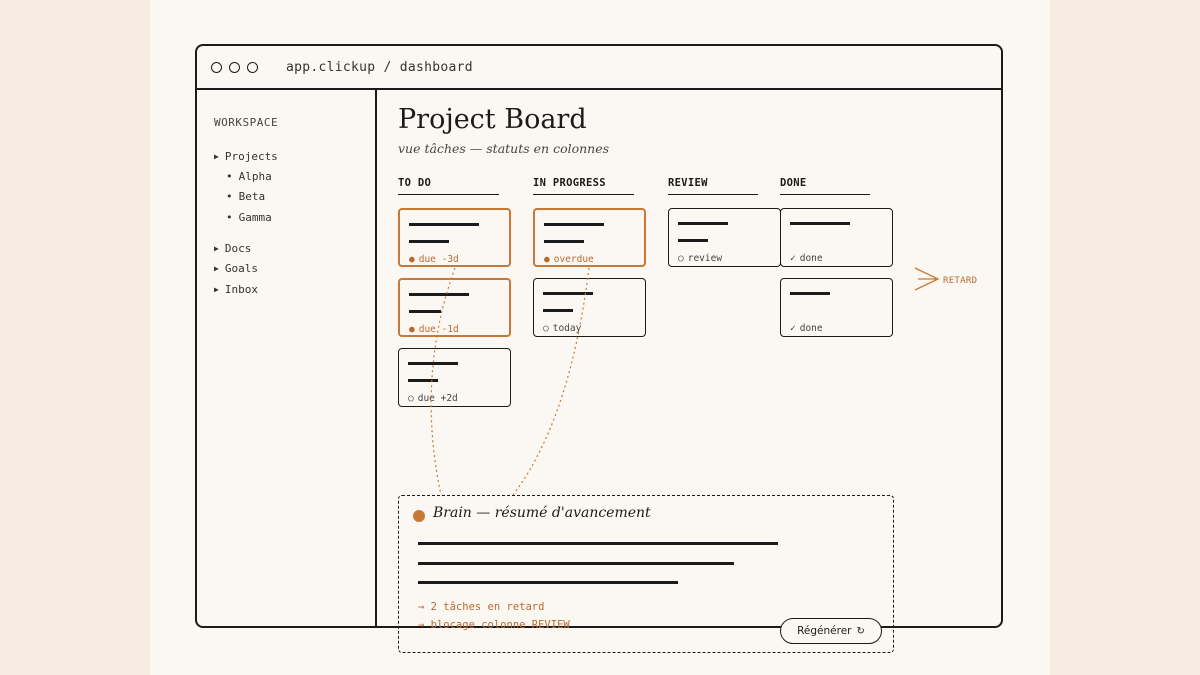  I want to click on sidebar-item-label: Projects, so click(251, 156).